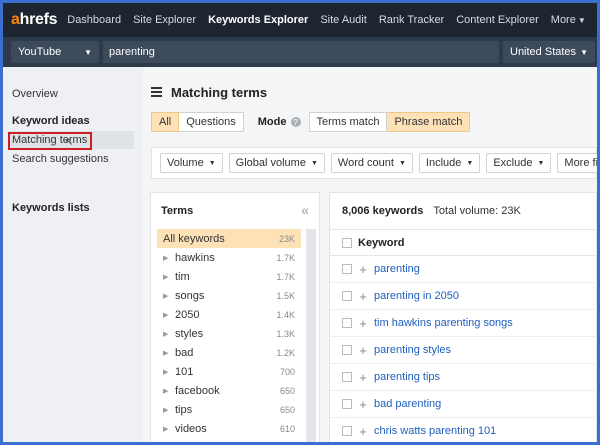 The height and width of the screenshot is (445, 600). Describe the element at coordinates (229, 276) in the screenshot. I see `term-row: ▶ tim 1.7K` at that location.